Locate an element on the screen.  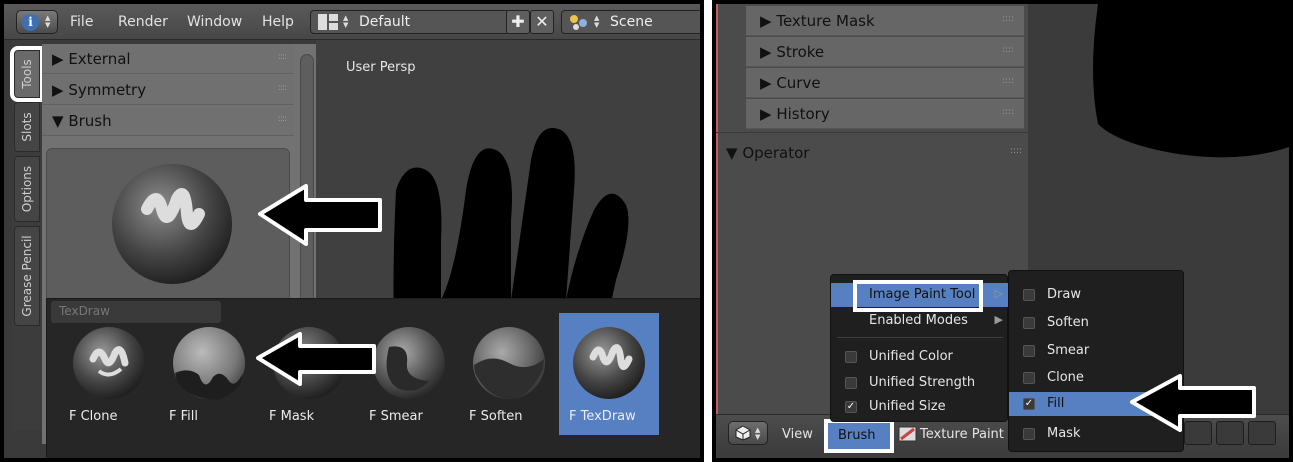
remove-layout-button: ✕ is located at coordinates (542, 22).